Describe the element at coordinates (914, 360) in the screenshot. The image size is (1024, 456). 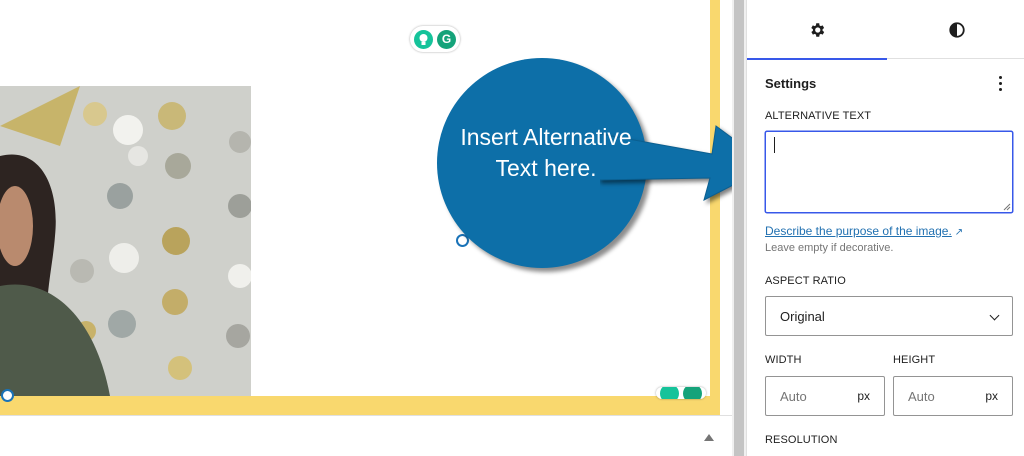
I see `height-label: HEIGHT` at that location.